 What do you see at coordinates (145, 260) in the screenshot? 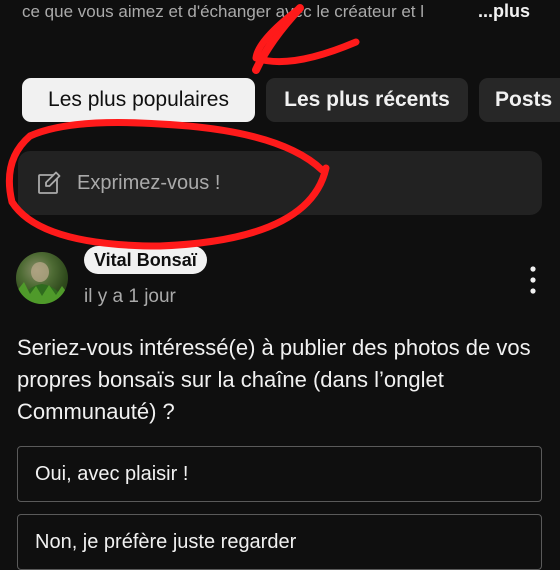
I see `author-name: Vital Bonsaï` at bounding box center [145, 260].